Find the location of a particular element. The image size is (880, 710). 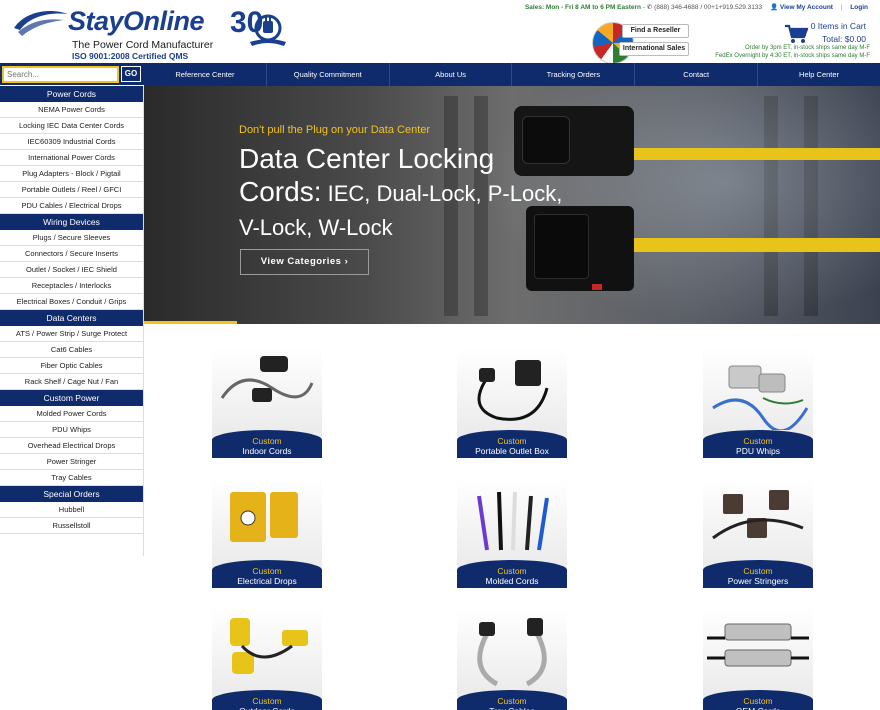

sidebar-item: Power Stringer is located at coordinates (71, 462).